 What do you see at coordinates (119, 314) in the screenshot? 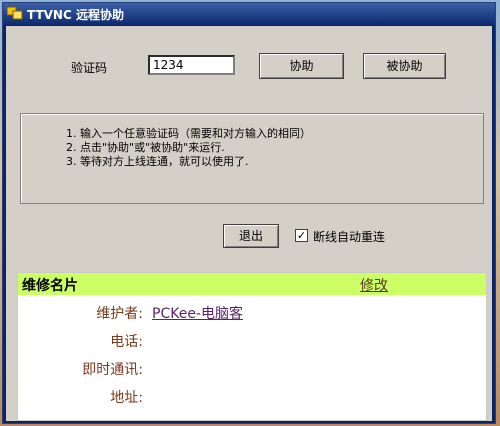
I see `maintainer-label: 维护者:` at bounding box center [119, 314].